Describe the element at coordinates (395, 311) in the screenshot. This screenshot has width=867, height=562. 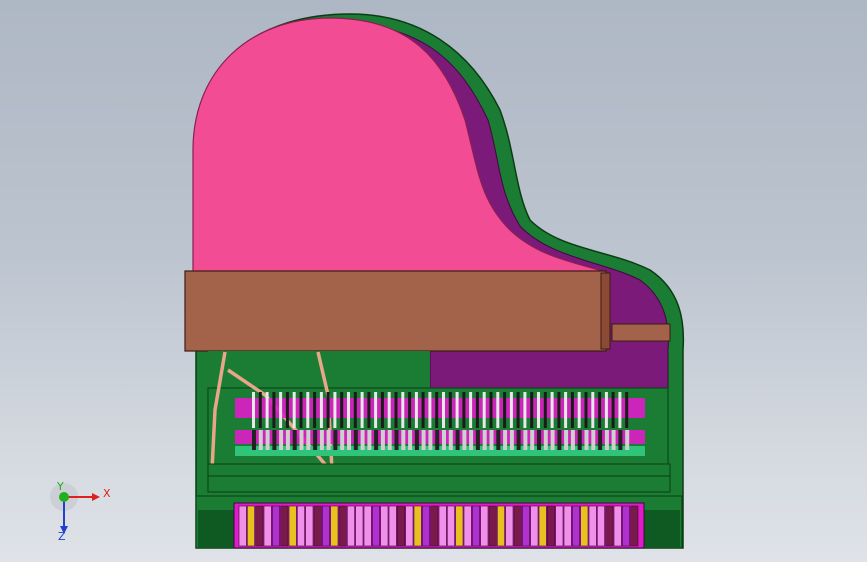
I see `fallboard` at that location.